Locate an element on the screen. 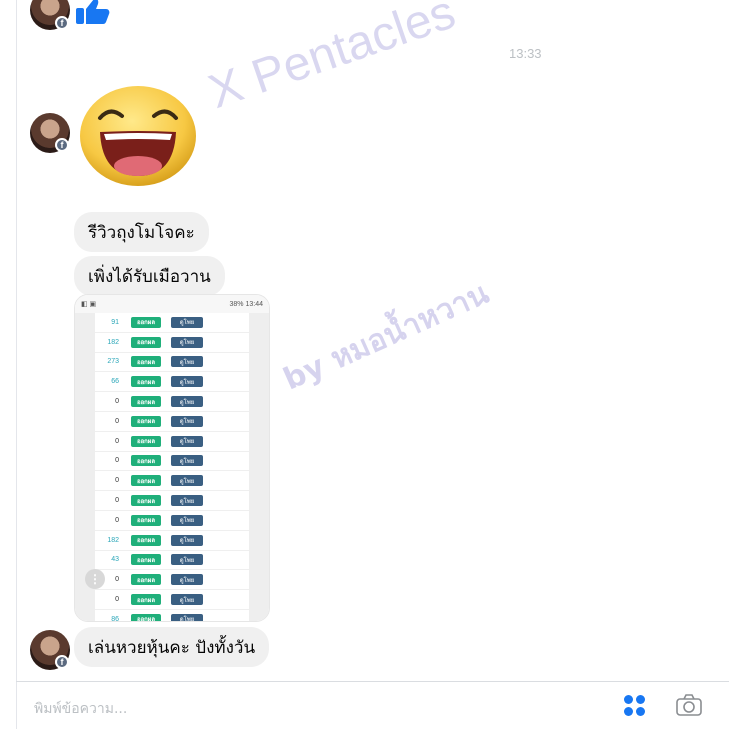 The image size is (729, 729). laughing-face-icon is located at coordinates (138, 136).